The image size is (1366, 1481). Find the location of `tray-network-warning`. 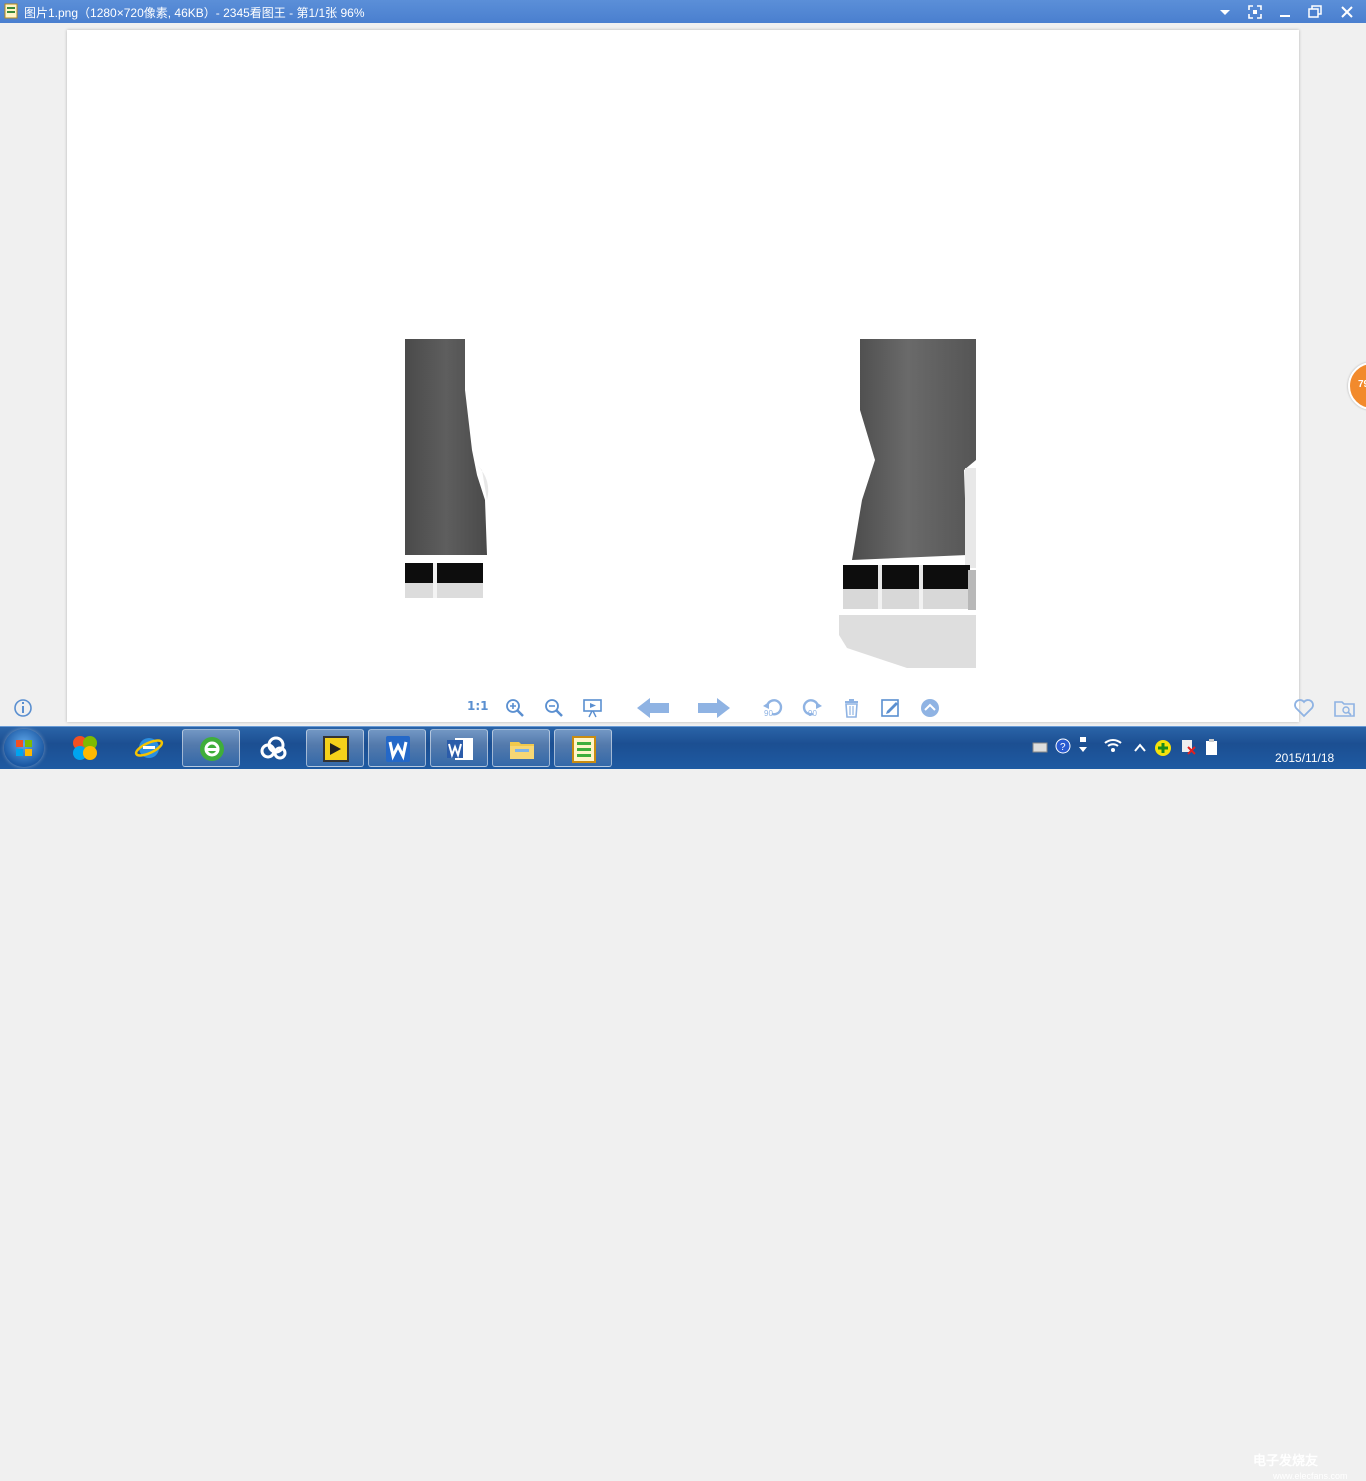

tray-network-warning is located at coordinates (1188, 748).